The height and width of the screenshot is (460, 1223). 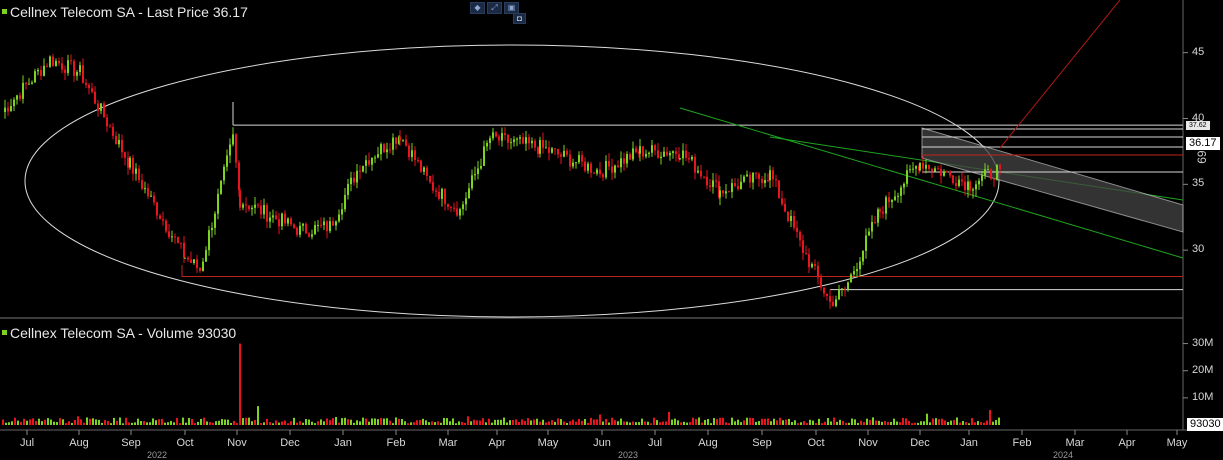 I want to click on x-tick-label: Mar, so click(x=1075, y=443).